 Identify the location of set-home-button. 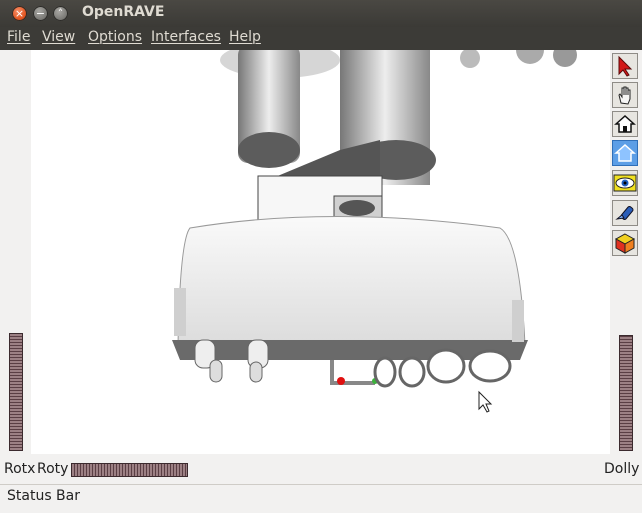
(625, 153).